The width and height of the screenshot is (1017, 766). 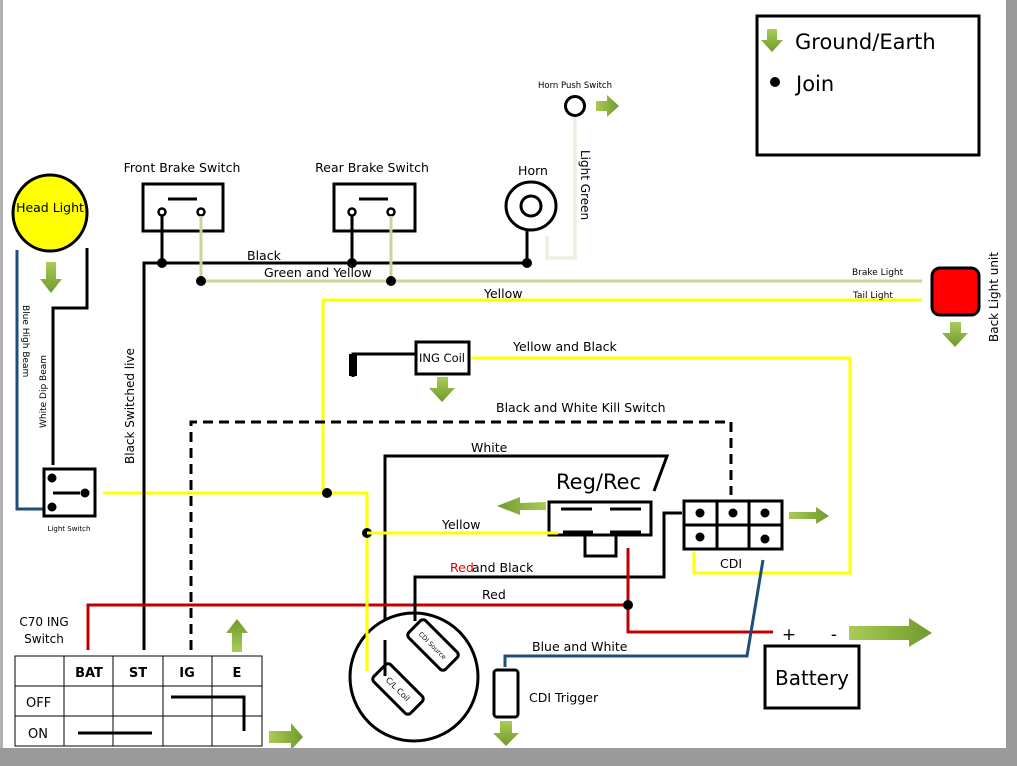 I want to click on stator: C/L Coil CDI Source, so click(x=414, y=677).